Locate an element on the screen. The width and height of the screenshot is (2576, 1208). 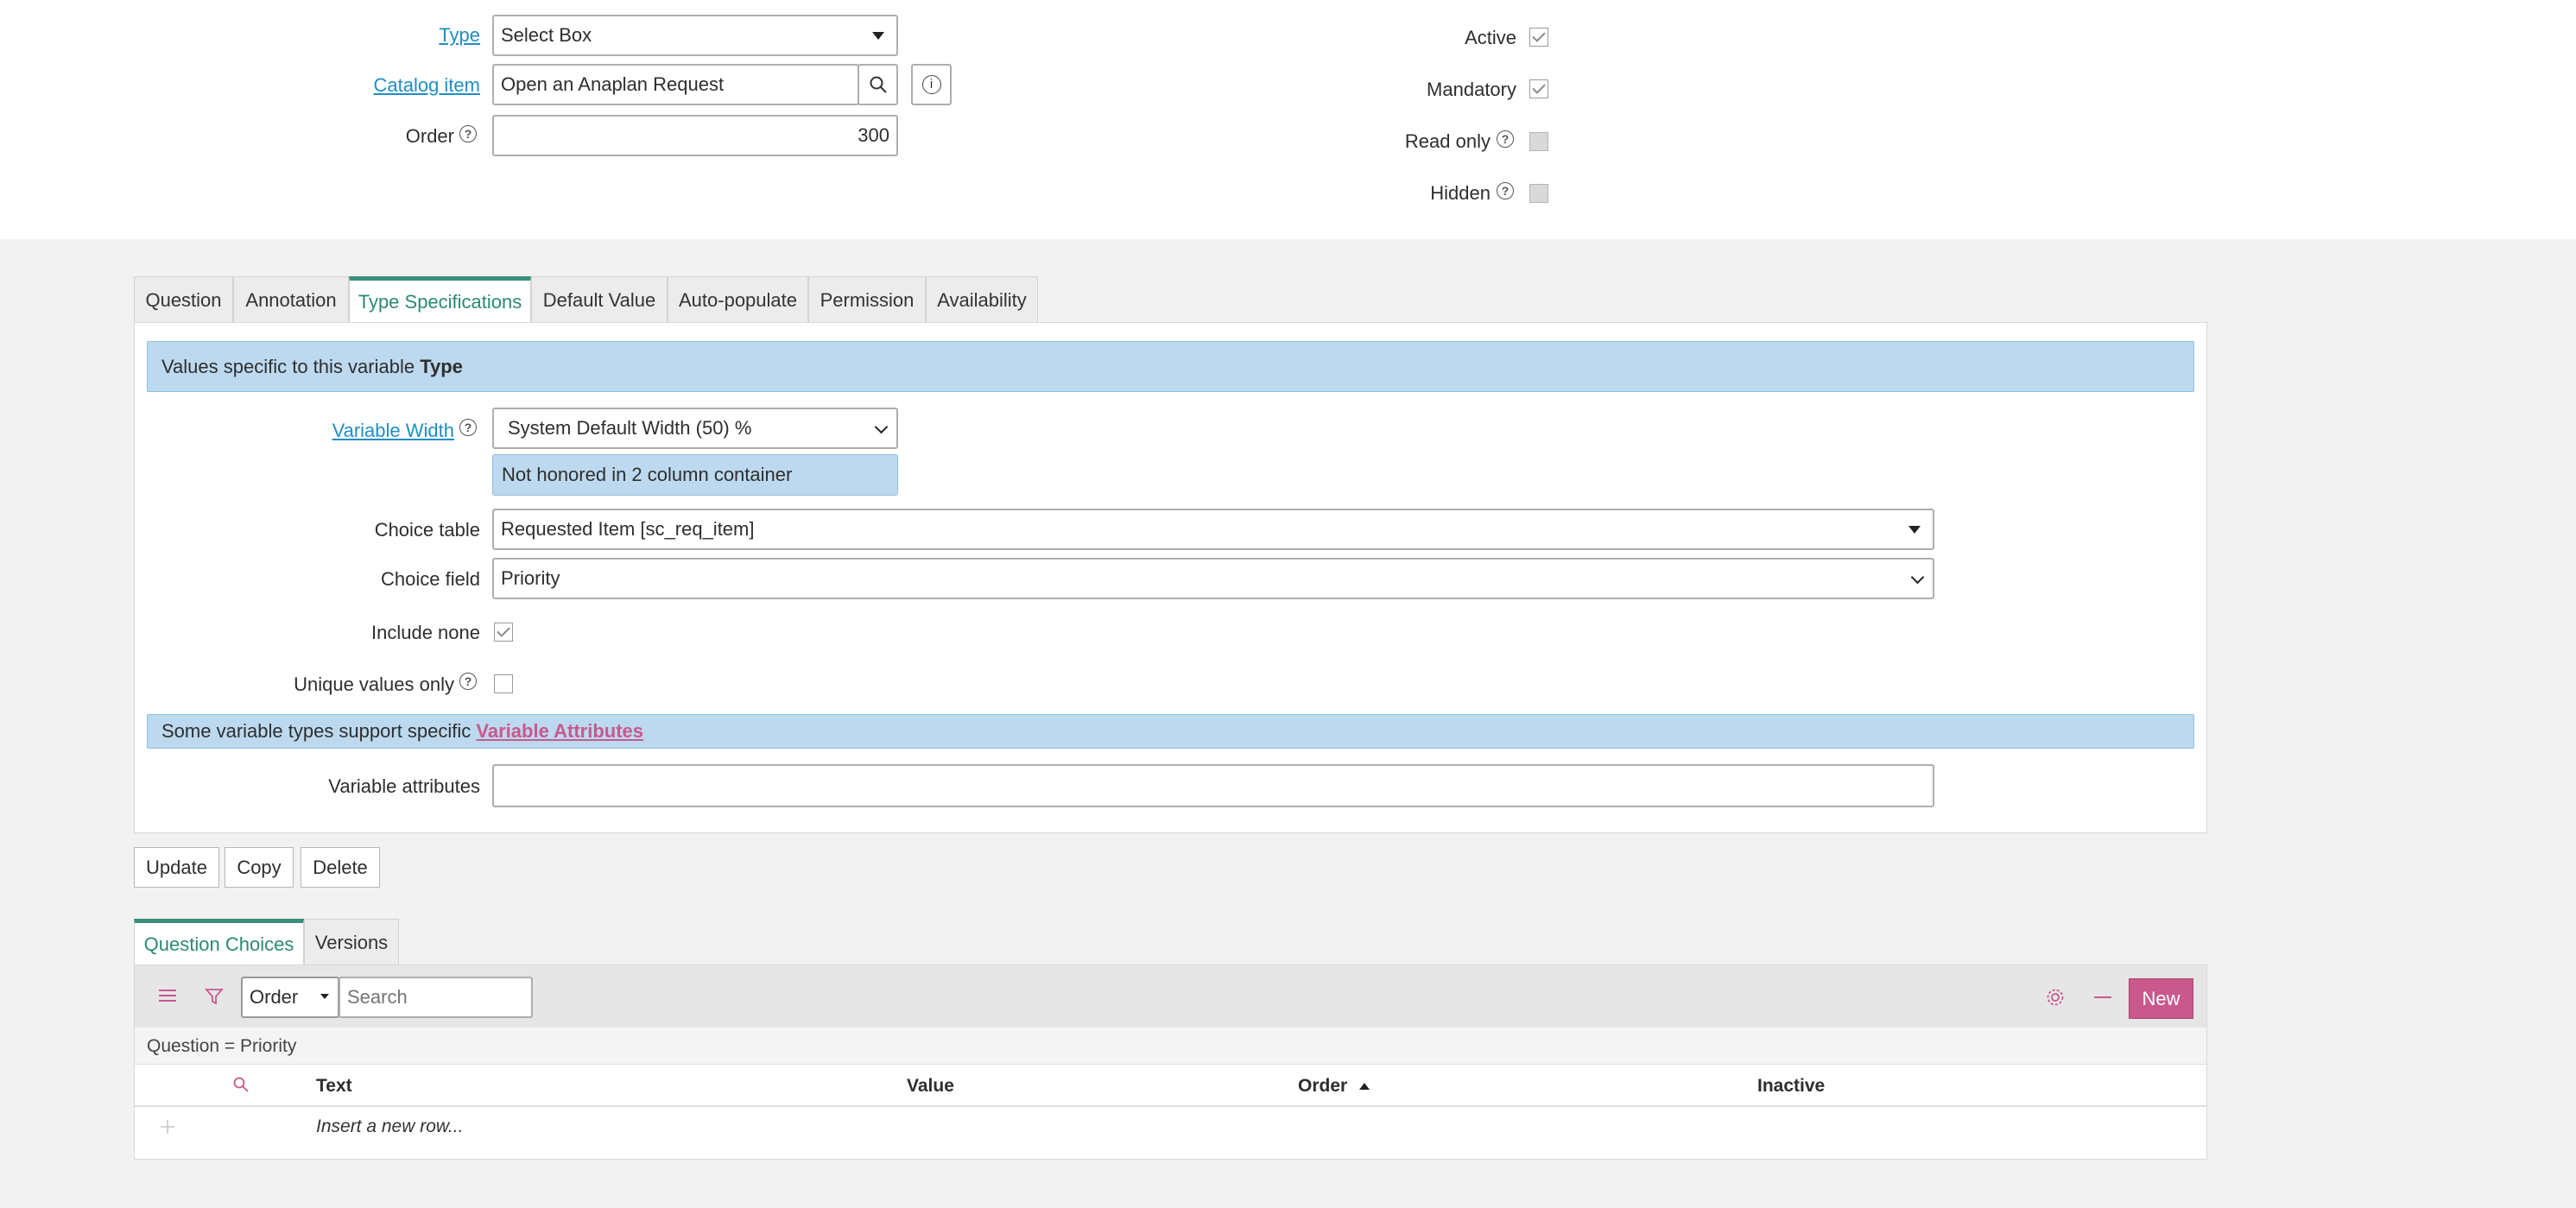
choice-table-value: Requested Item [sc_req_item] is located at coordinates (628, 529).